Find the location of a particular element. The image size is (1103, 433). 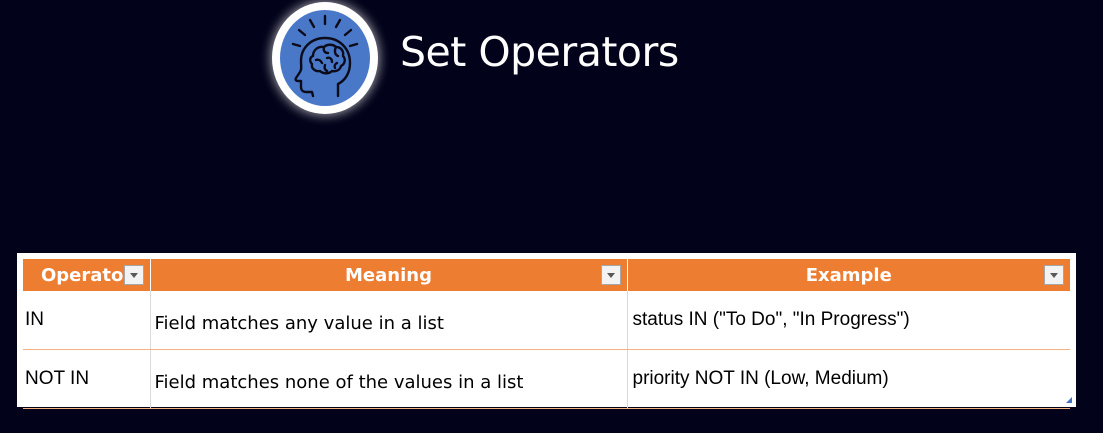

column-header-meaning: Meaning is located at coordinates (389, 275).